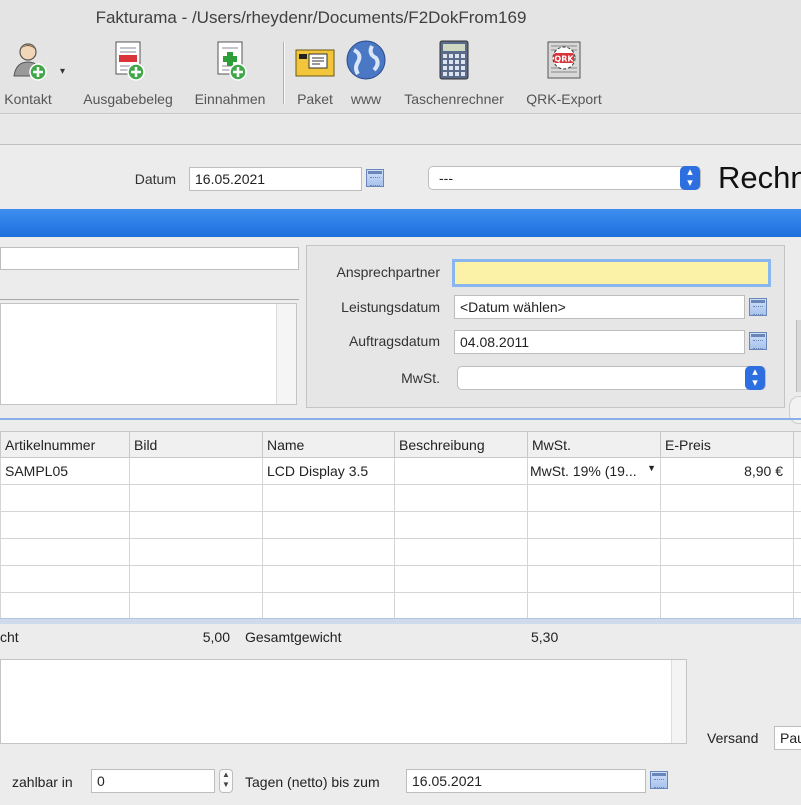 The width and height of the screenshot is (801, 805). I want to click on svg-text: QRK, so click(564, 59).